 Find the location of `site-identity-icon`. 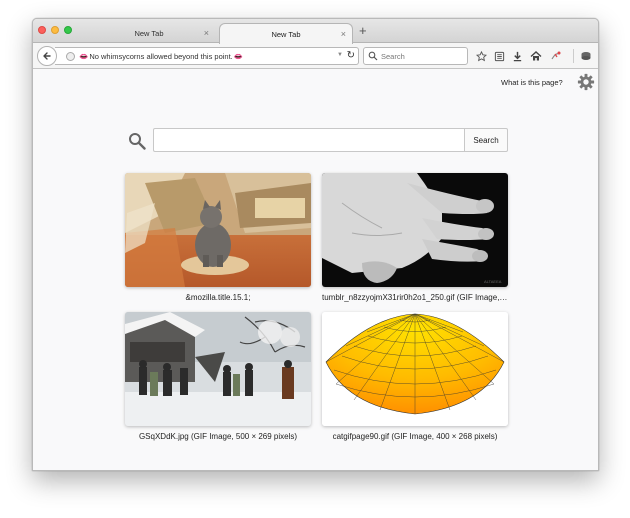

site-identity-icon is located at coordinates (70, 56).